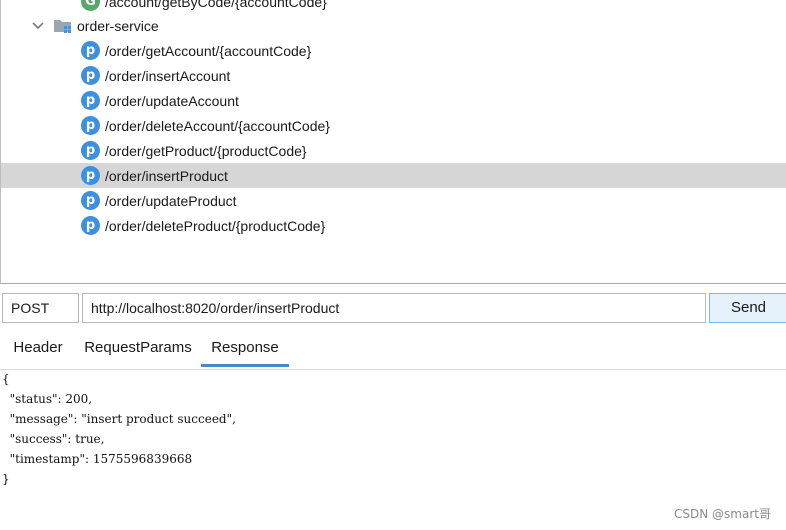 The width and height of the screenshot is (786, 530). Describe the element at coordinates (217, 125) in the screenshot. I see `endpoint-label: /order/deleteAccount/{accountCode}` at that location.